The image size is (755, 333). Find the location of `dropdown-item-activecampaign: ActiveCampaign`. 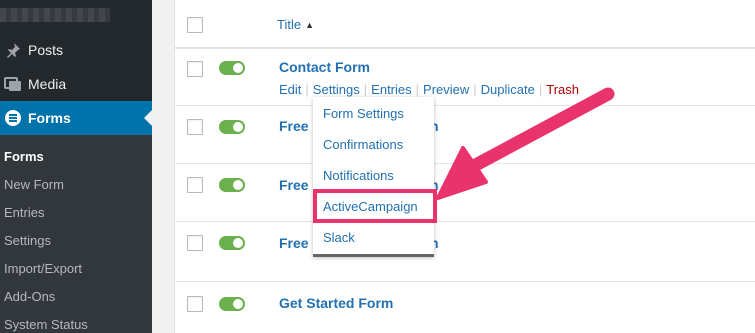

dropdown-item-activecampaign: ActiveCampaign is located at coordinates (370, 206).